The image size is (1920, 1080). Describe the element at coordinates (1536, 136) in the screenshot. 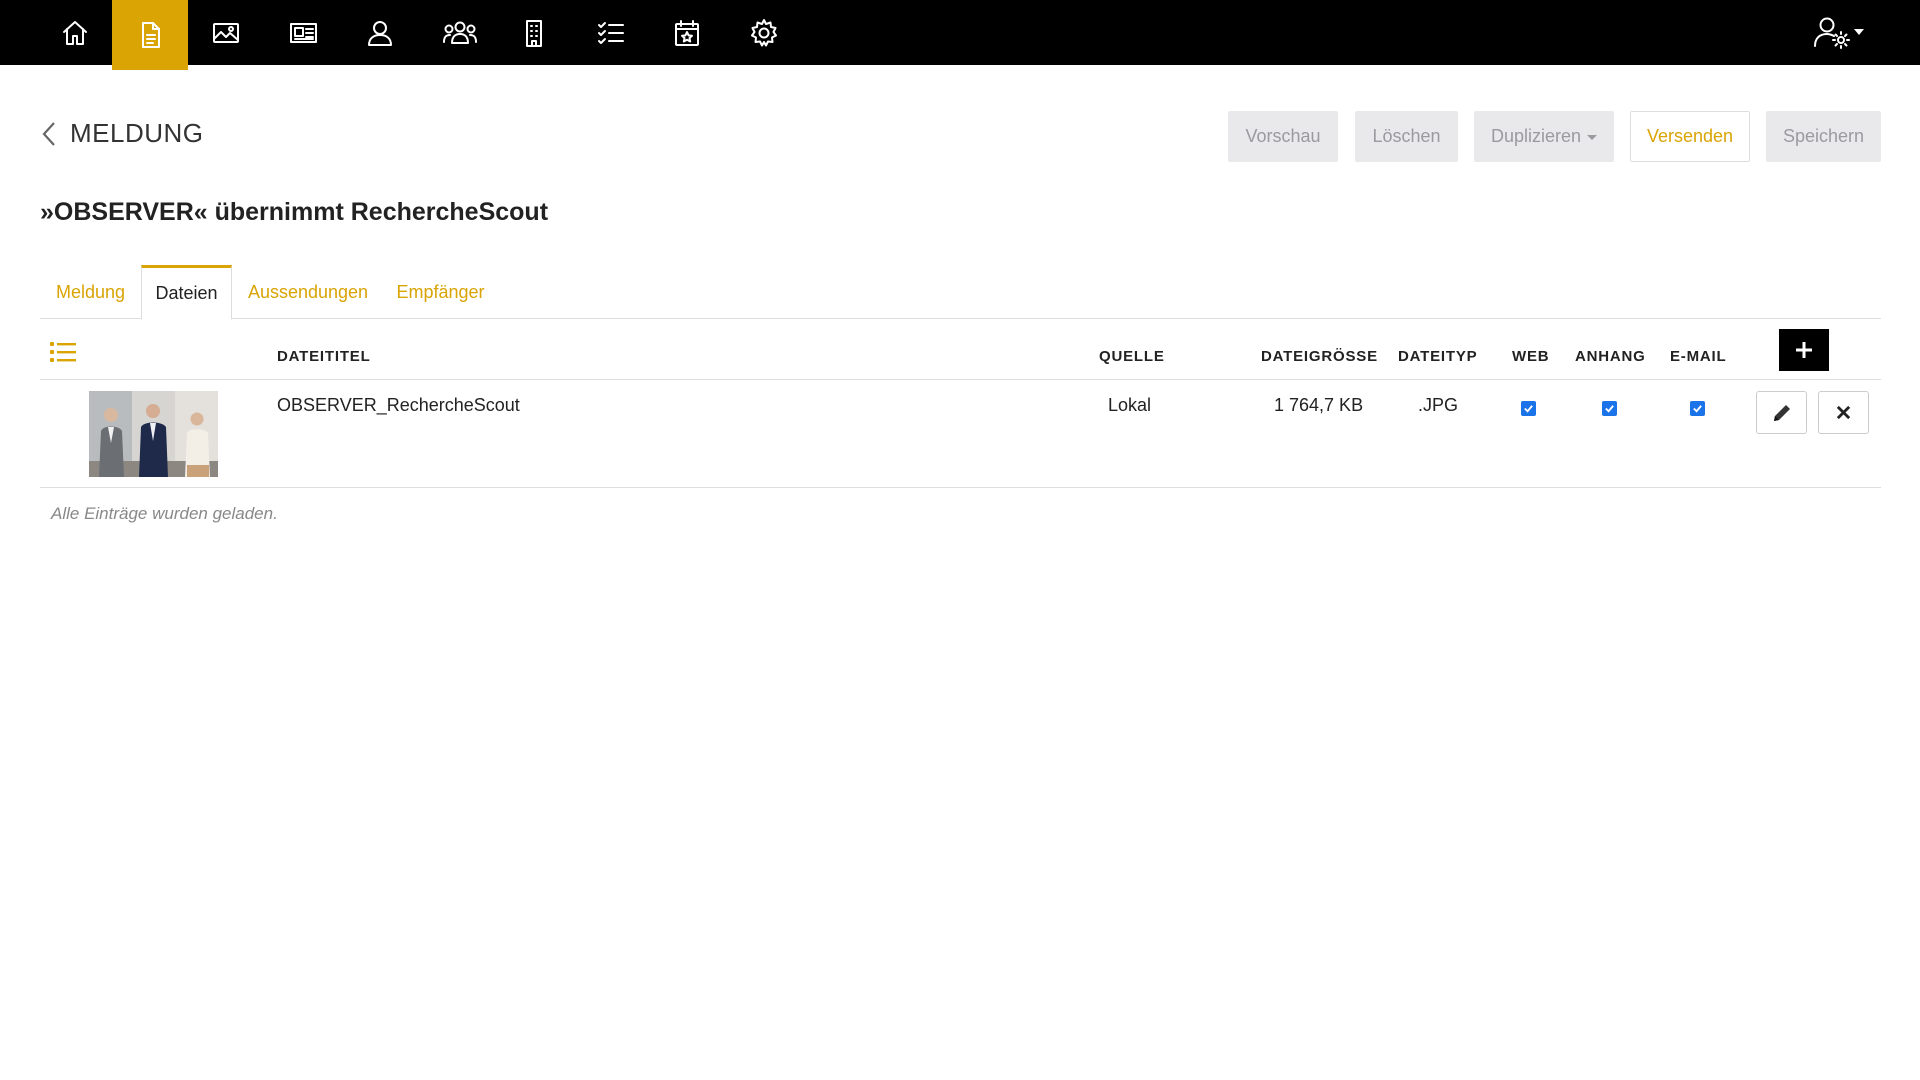

I see `duplicate-button-label: Duplizieren` at that location.